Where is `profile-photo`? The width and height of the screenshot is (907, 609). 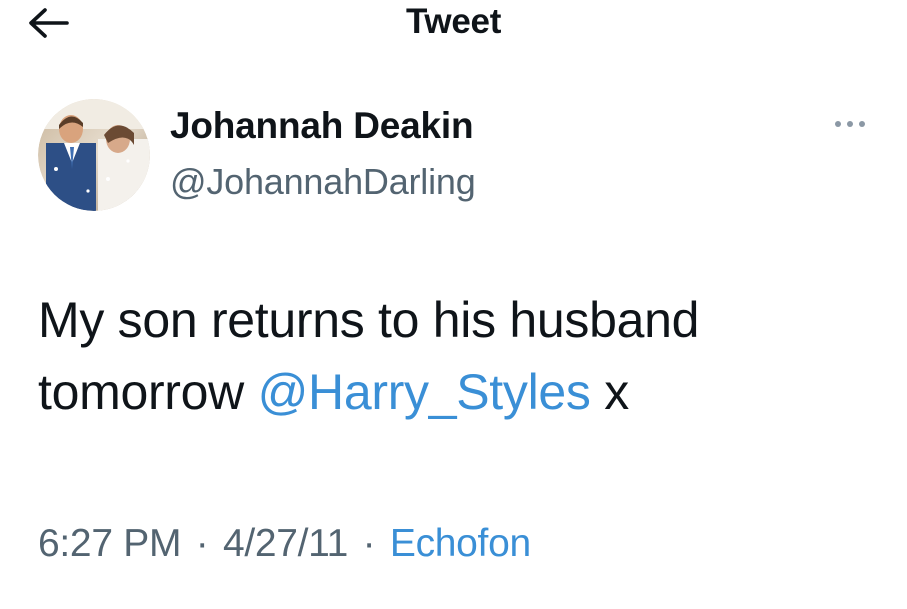 profile-photo is located at coordinates (94, 155).